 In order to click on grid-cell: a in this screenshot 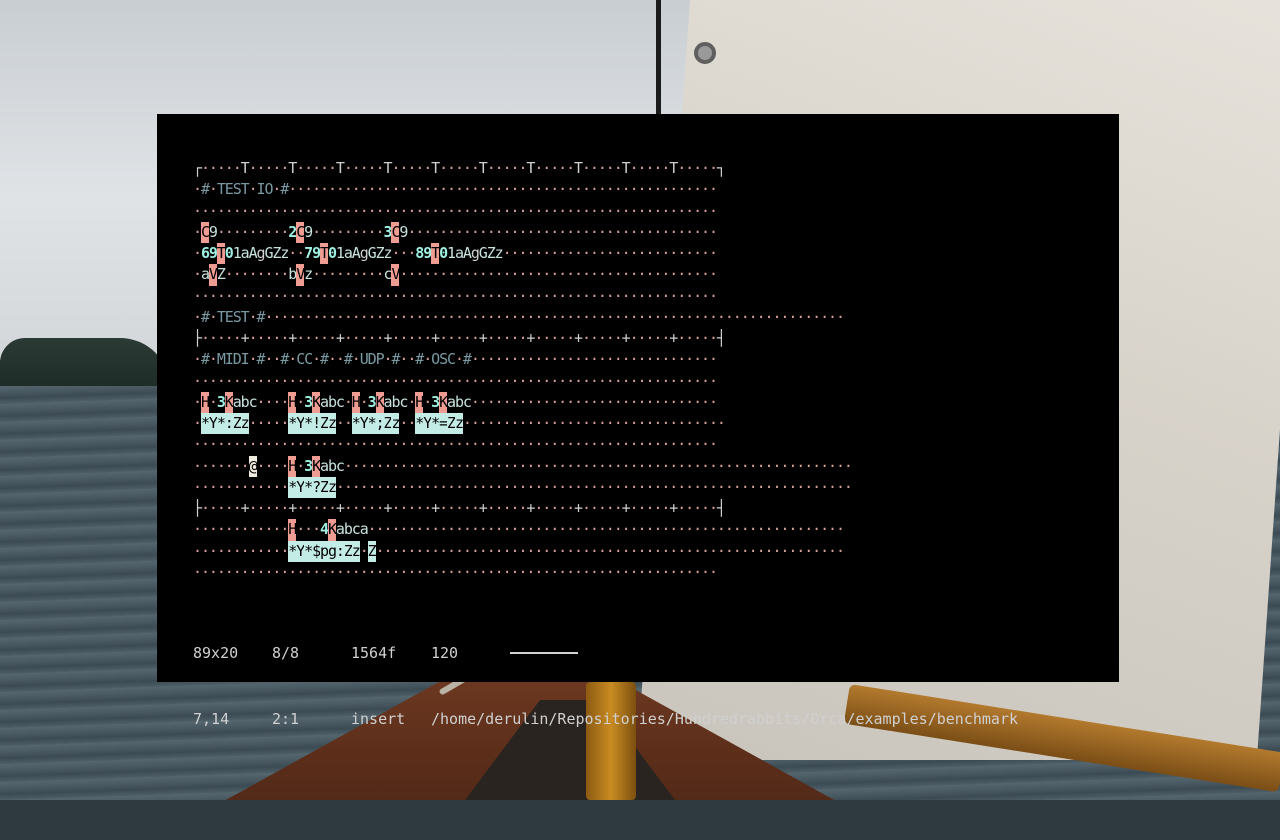, I will do `click(205, 274)`.